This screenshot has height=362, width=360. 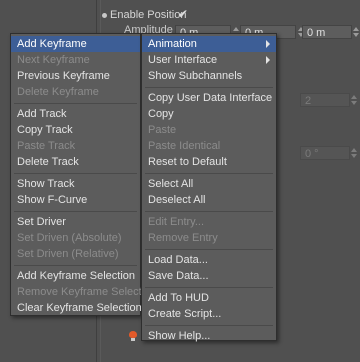 What do you see at coordinates (209, 44) in the screenshot?
I see `menu-item-animation: Animation` at bounding box center [209, 44].